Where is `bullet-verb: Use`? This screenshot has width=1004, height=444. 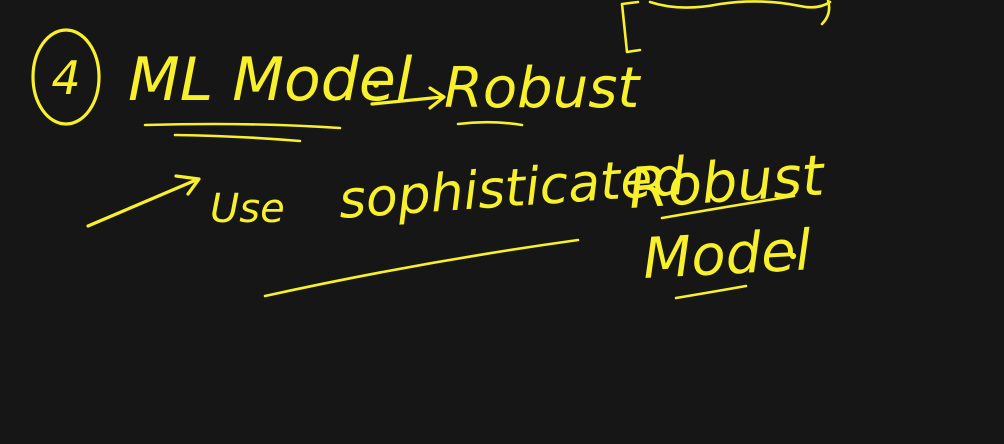 bullet-verb: Use is located at coordinates (247, 209).